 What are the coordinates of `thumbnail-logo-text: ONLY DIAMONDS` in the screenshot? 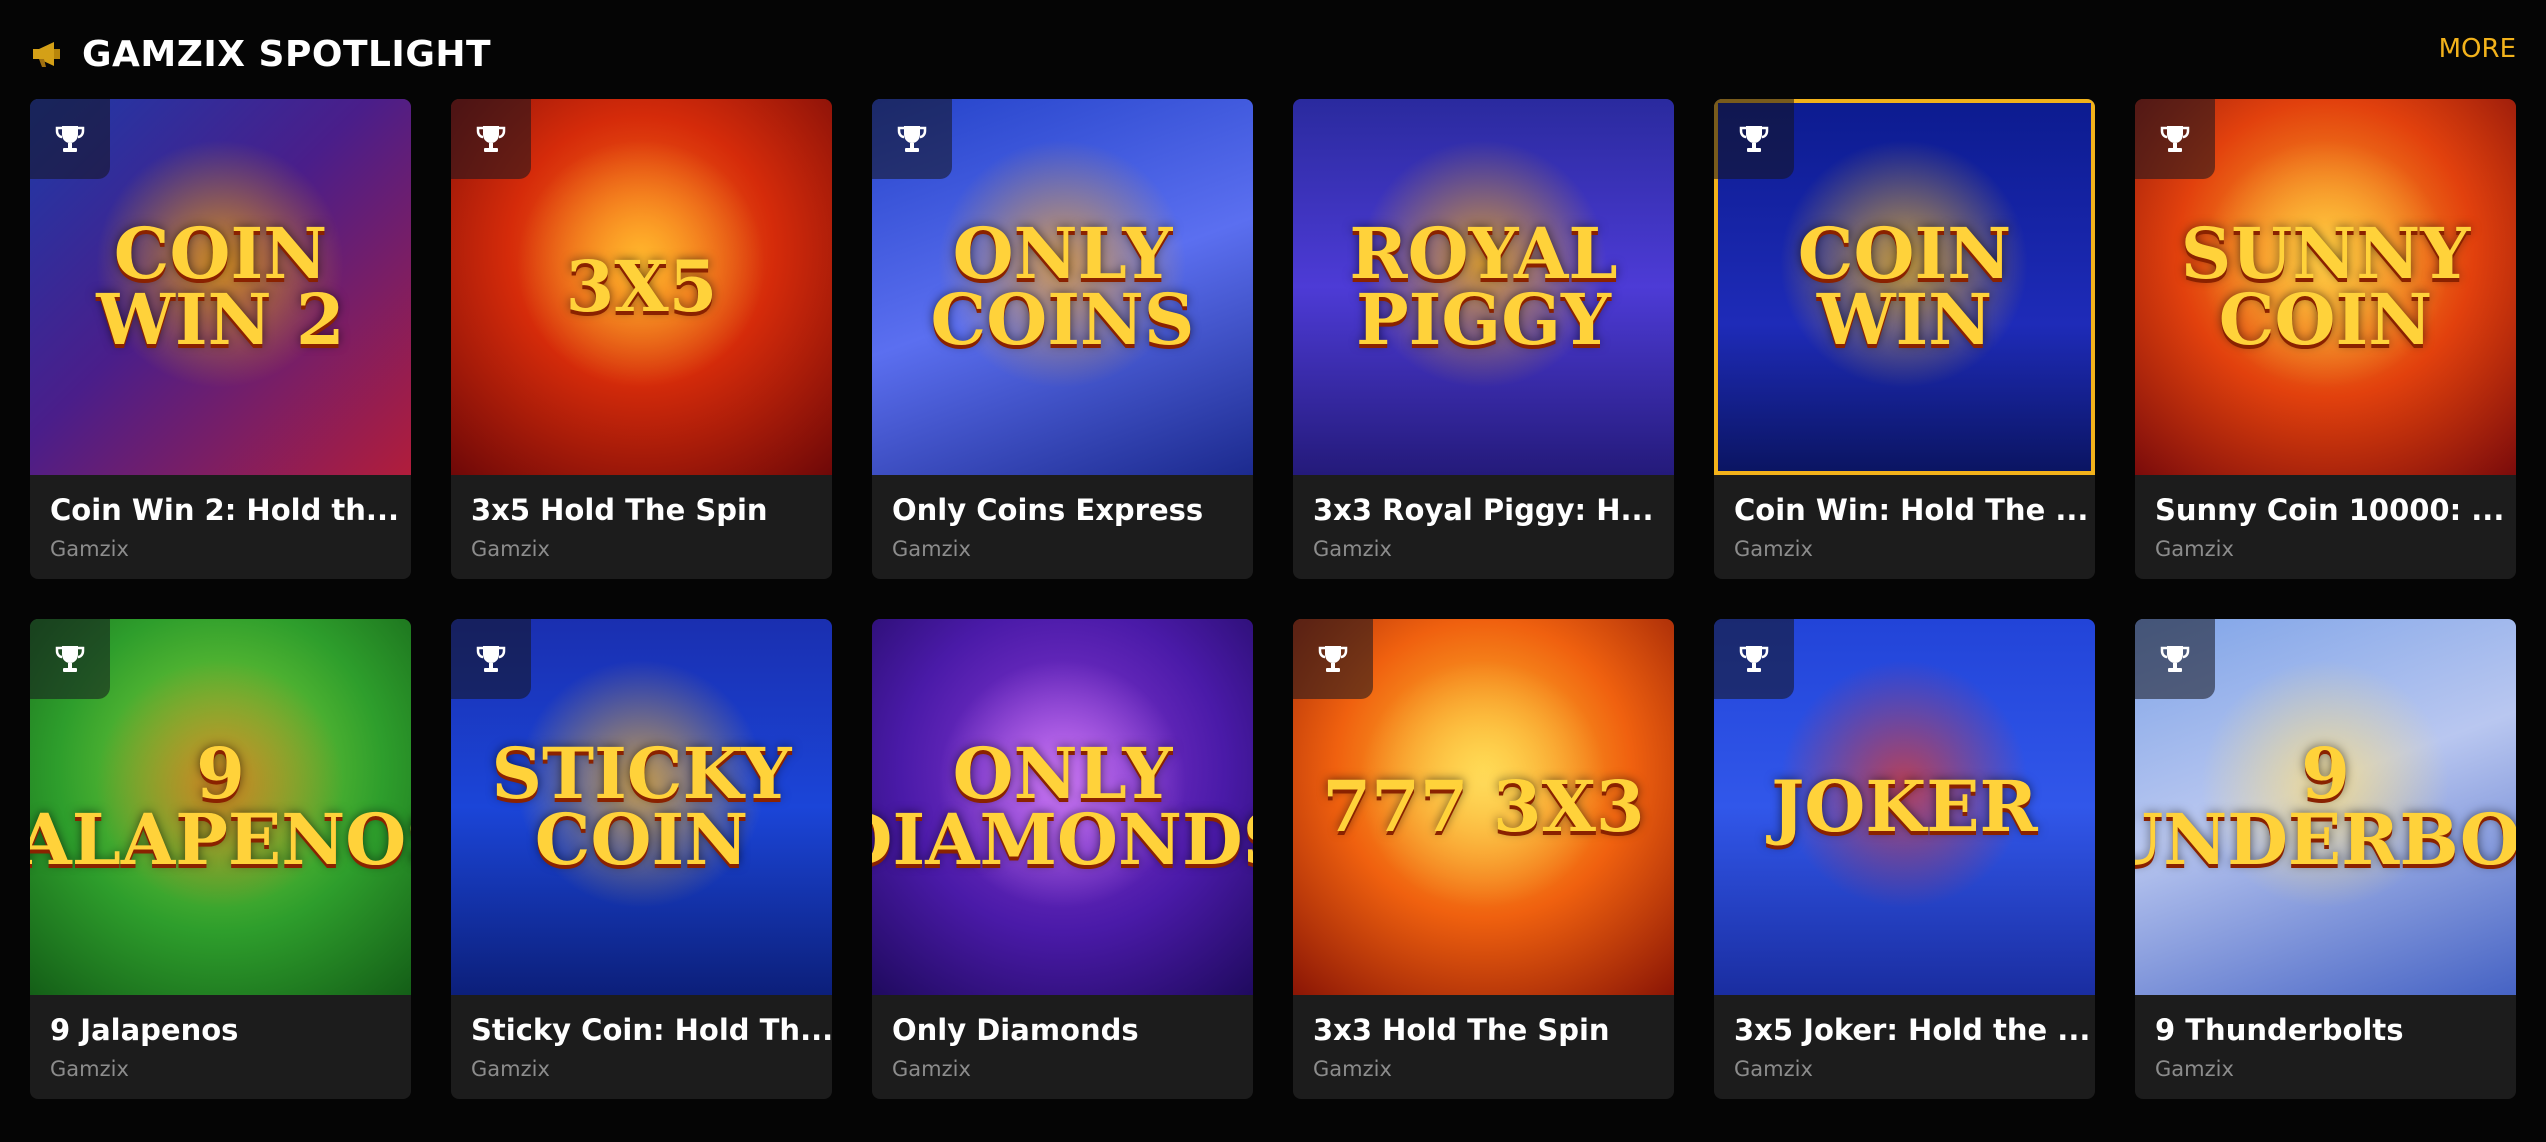 It's located at (1062, 806).